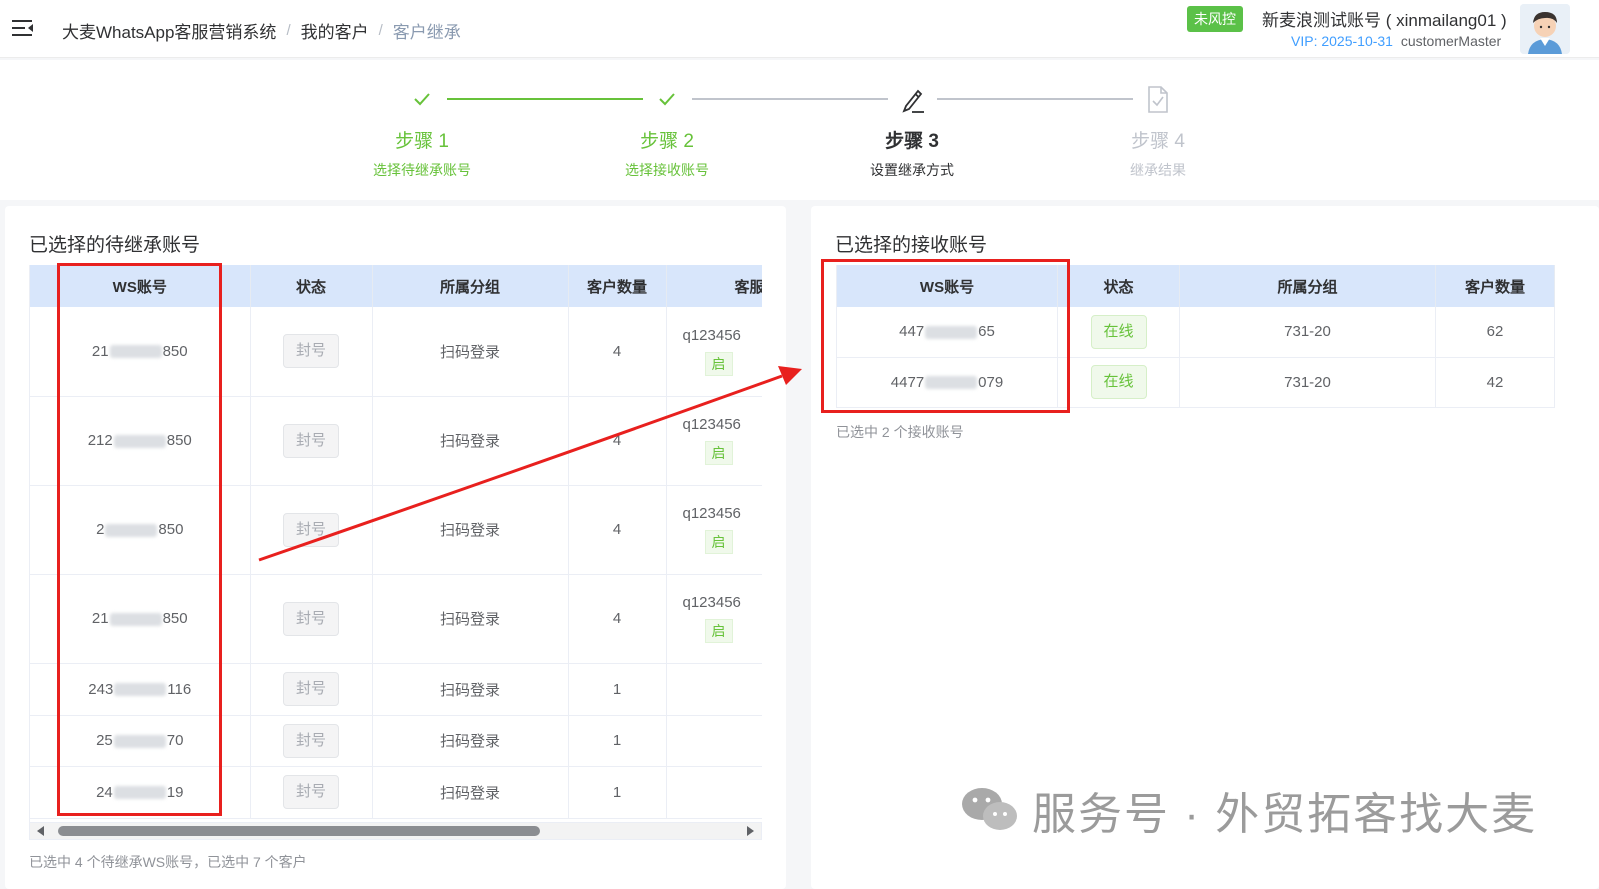 This screenshot has width=1599, height=889. I want to click on column-header: 客户数量, so click(1495, 286).